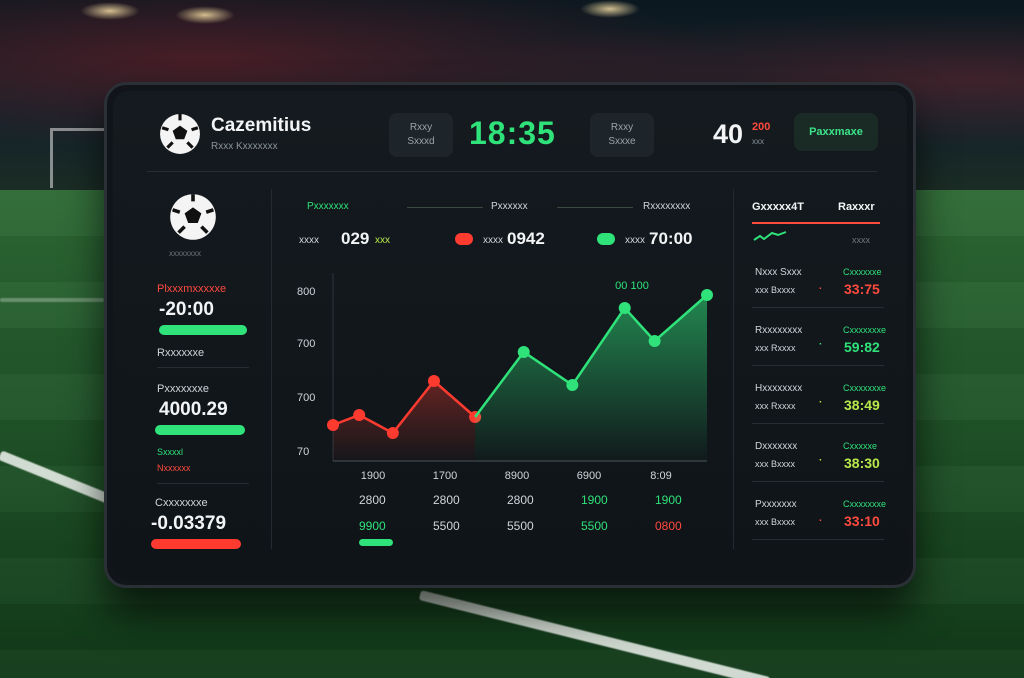 The height and width of the screenshot is (678, 1024). What do you see at coordinates (517, 476) in the screenshot?
I see `x-tick-label: 8900` at bounding box center [517, 476].